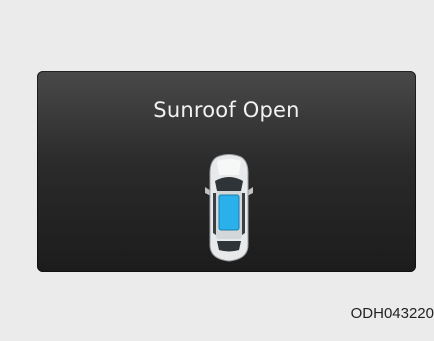 The width and height of the screenshot is (434, 341). I want to click on message-title: Sunroof Open, so click(226, 110).